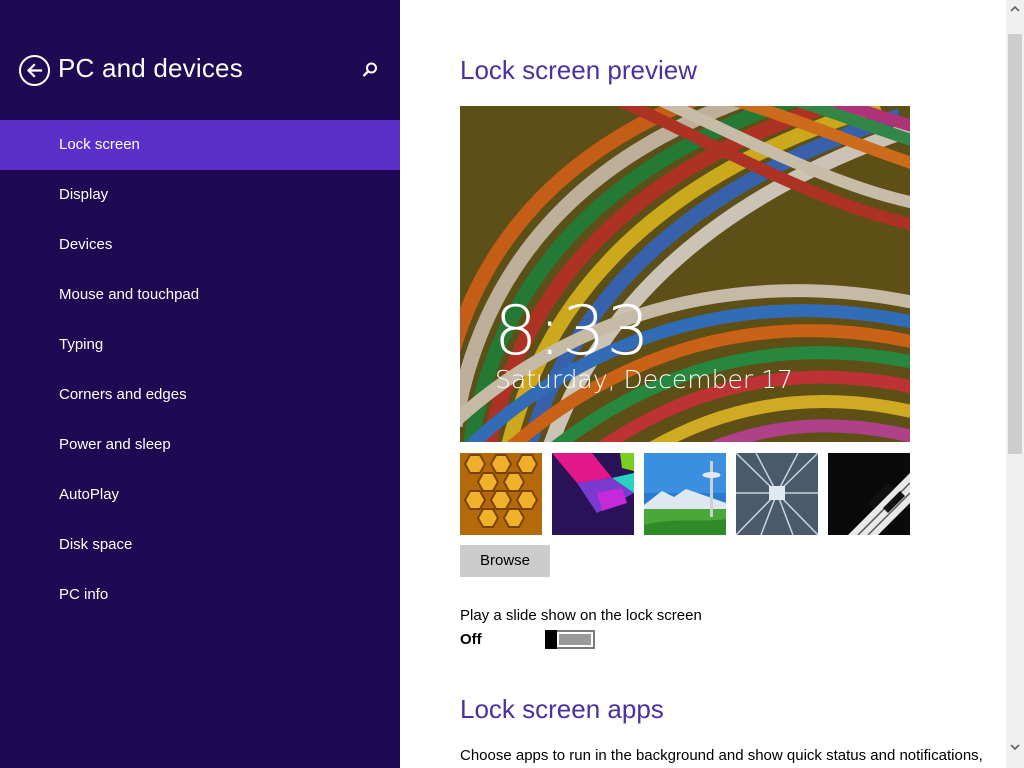  I want to click on thumbnail-tunnel-motion, so click(777, 494).